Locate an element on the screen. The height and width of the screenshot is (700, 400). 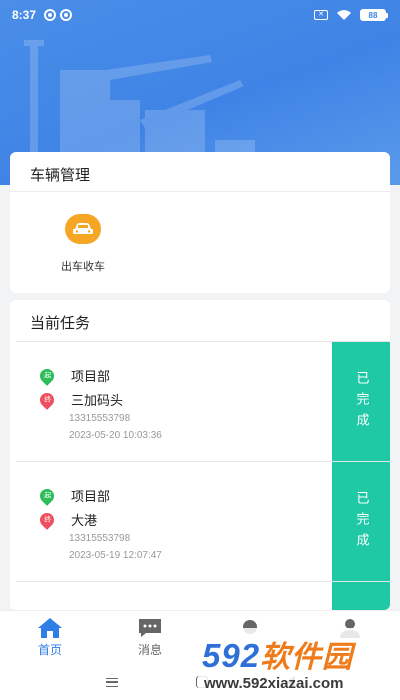
dispatch-return-button: 出车收车 is located at coordinates (83, 244).